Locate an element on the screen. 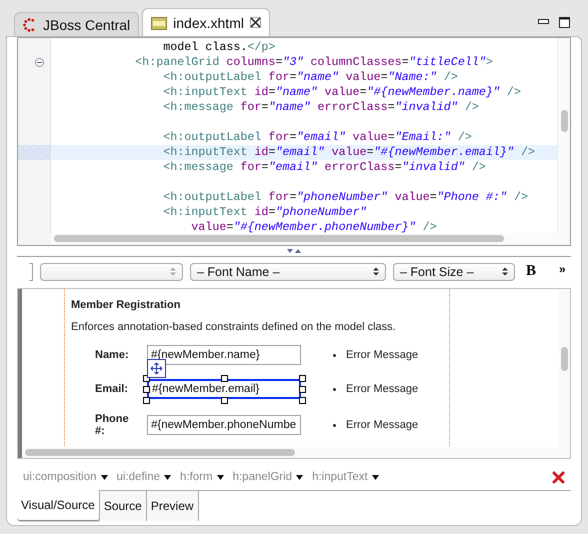 This screenshot has width=588, height=534. form-title: Member Registration is located at coordinates (126, 305).